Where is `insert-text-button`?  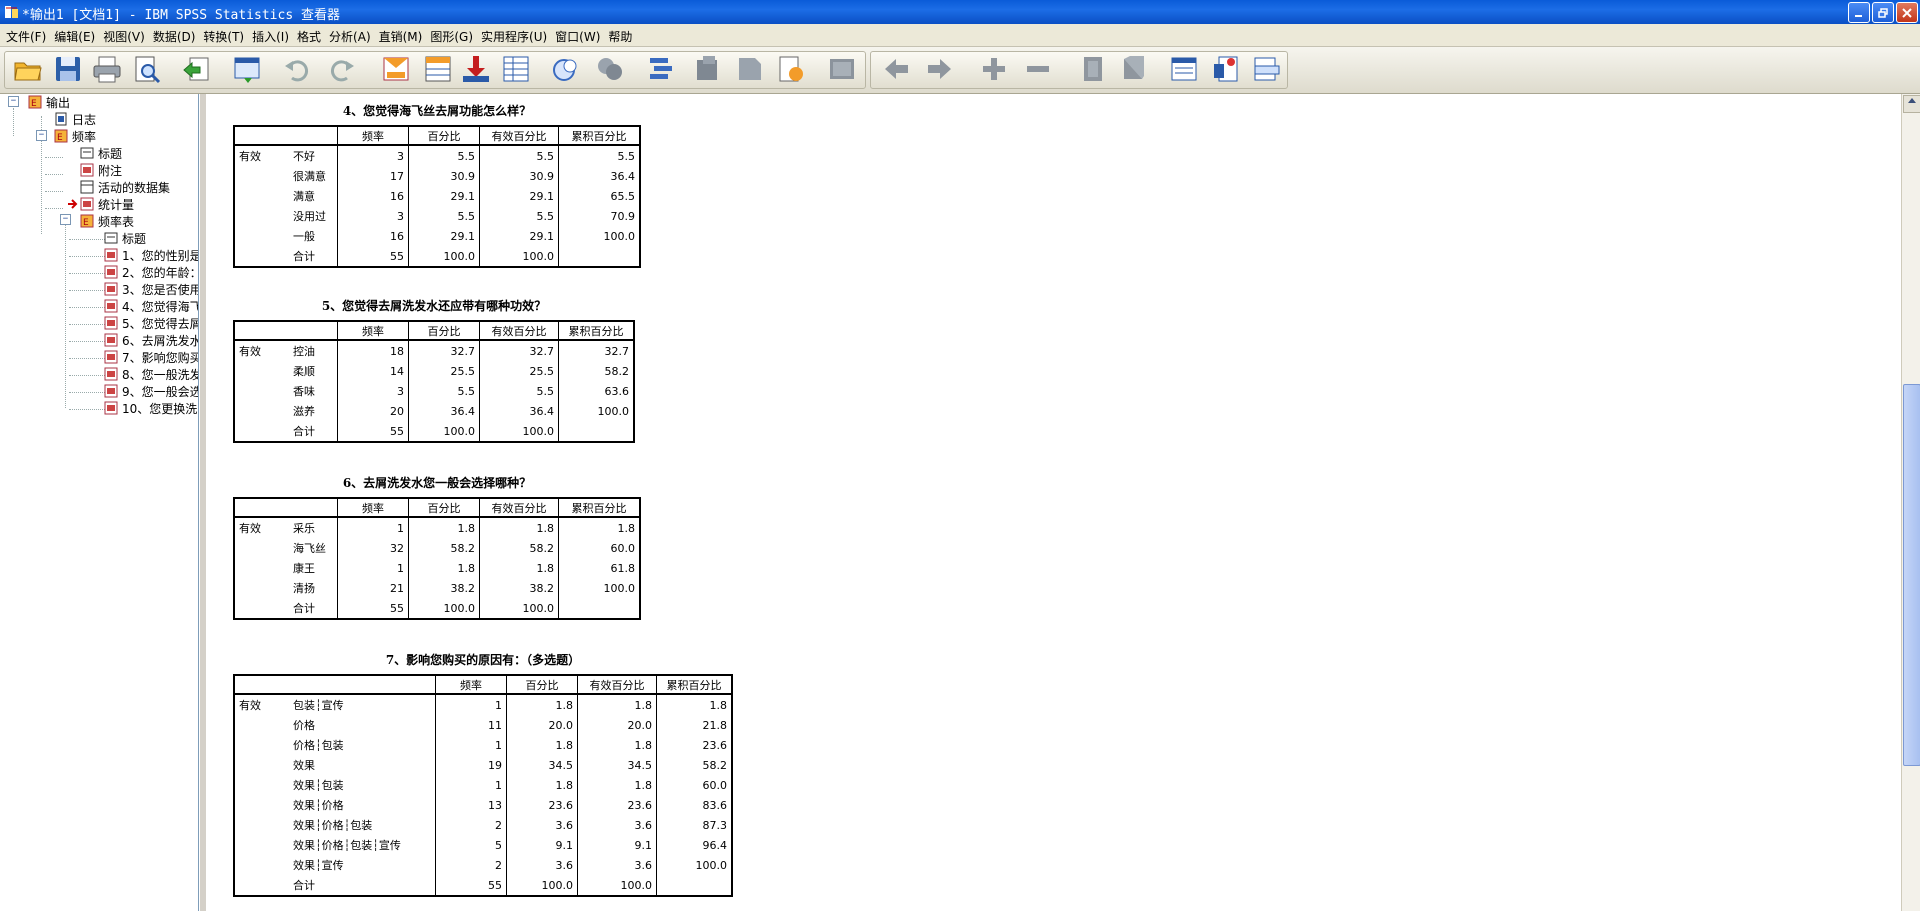
insert-text-button is located at coordinates (1266, 69).